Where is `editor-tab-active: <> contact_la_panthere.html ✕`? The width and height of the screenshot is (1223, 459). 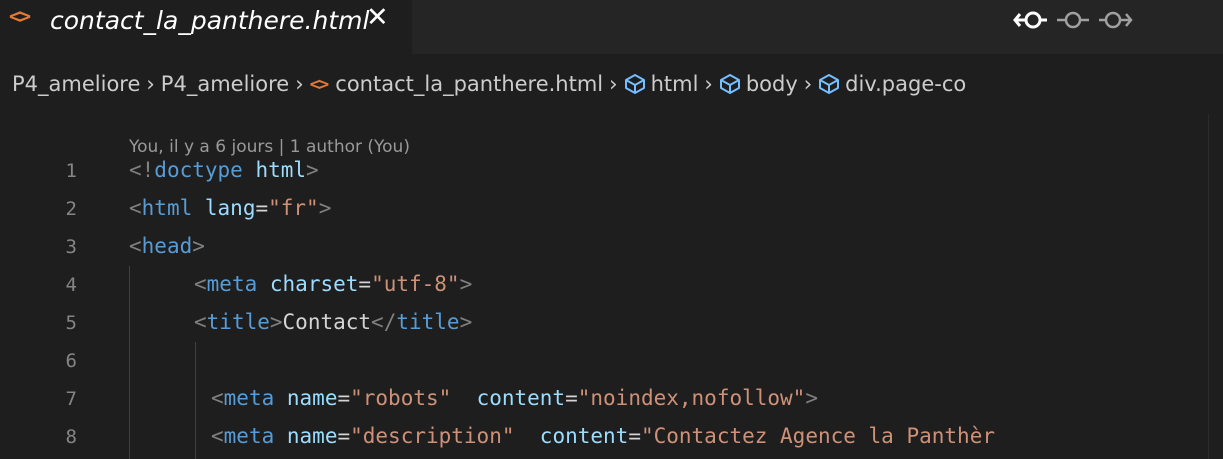
editor-tab-active: <> contact_la_panthere.html ✕ is located at coordinates (206, 27).